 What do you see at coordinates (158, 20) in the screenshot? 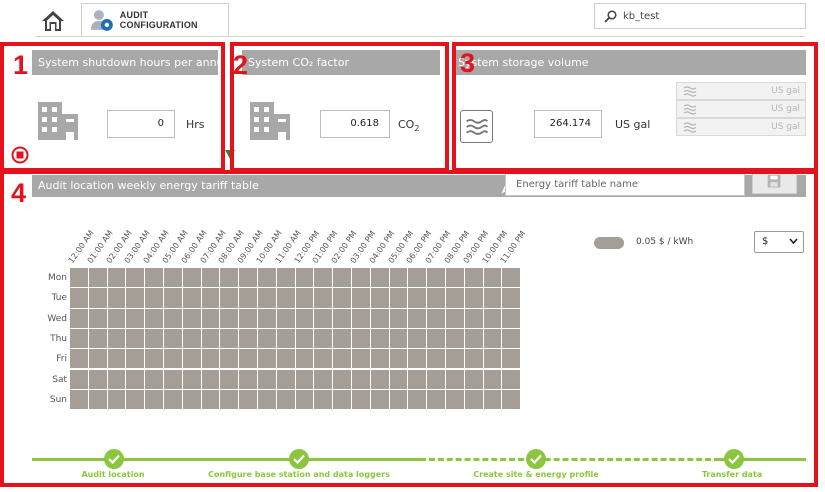
I see `tab-label: AUDIT CONFIGURATION` at bounding box center [158, 20].